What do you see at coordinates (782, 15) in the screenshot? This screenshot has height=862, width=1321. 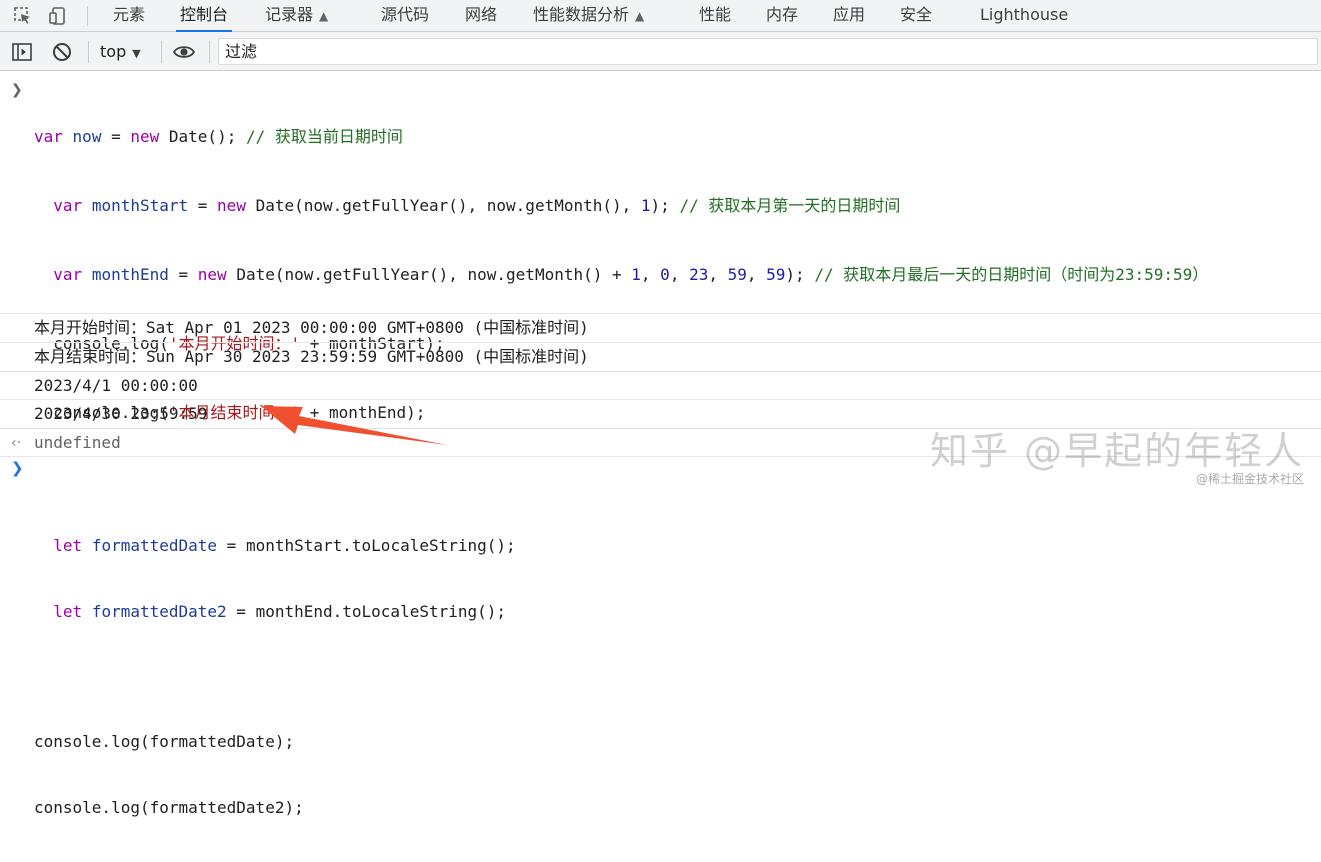 I see `tab-memory: 内存` at bounding box center [782, 15].